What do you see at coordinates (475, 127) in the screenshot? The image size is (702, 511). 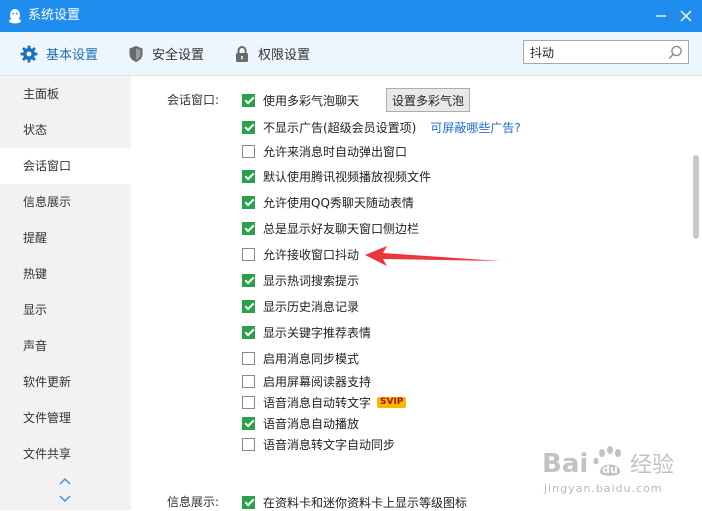 I see `blockable-ads-link: 可屏蔽哪些广告?` at bounding box center [475, 127].